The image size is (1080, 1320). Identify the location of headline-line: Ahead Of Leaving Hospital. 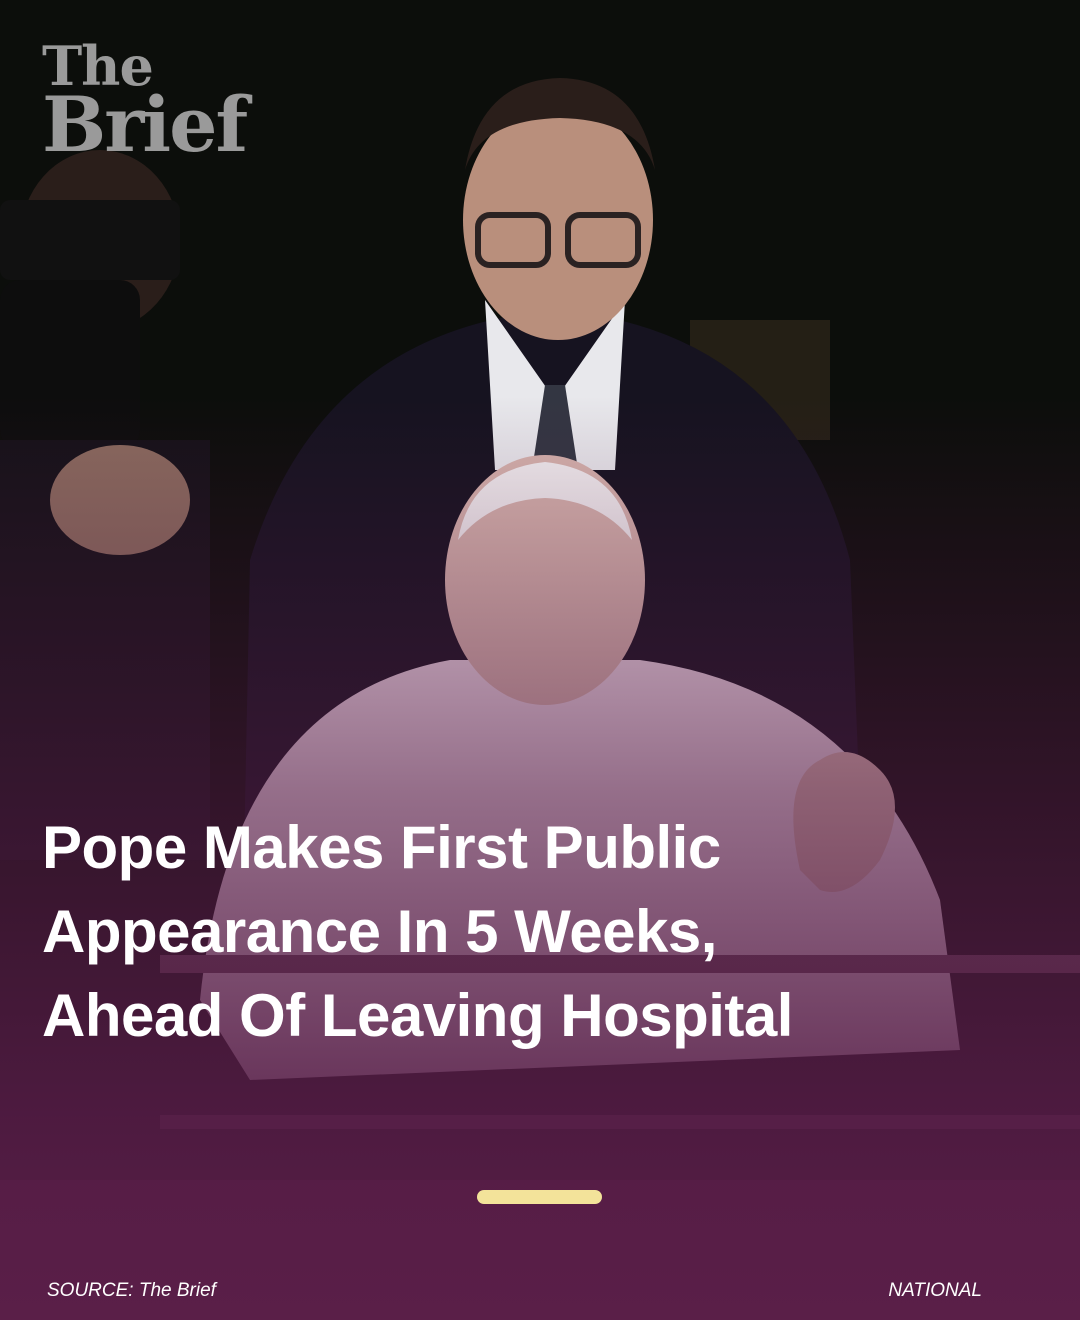
(417, 1015).